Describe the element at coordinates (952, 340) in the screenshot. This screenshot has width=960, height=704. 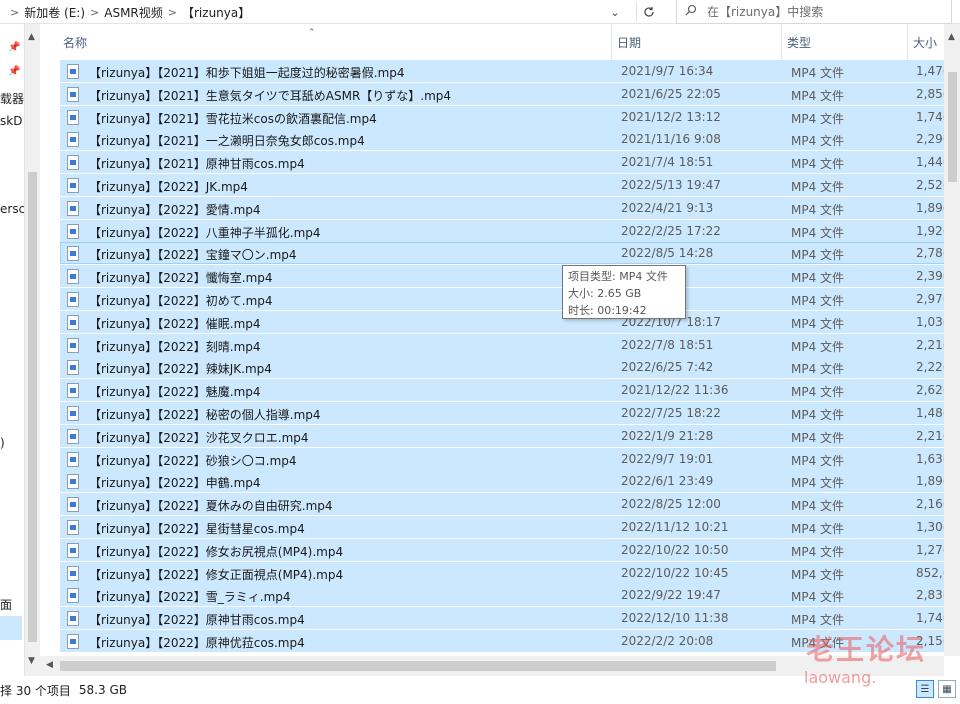
I see `list-scrollbar: ▲` at that location.